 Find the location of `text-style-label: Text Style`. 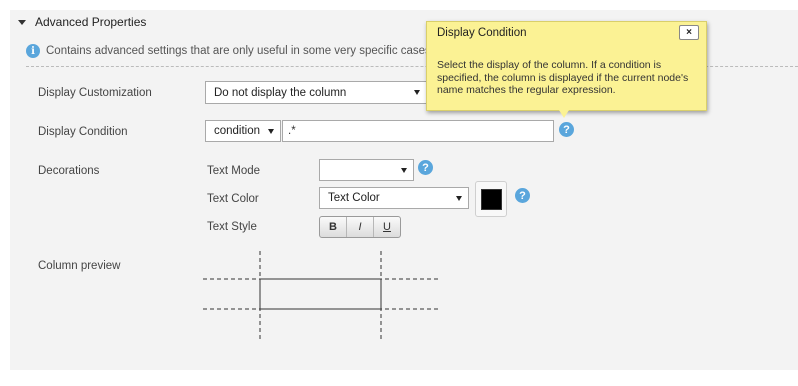

text-style-label: Text Style is located at coordinates (232, 227).